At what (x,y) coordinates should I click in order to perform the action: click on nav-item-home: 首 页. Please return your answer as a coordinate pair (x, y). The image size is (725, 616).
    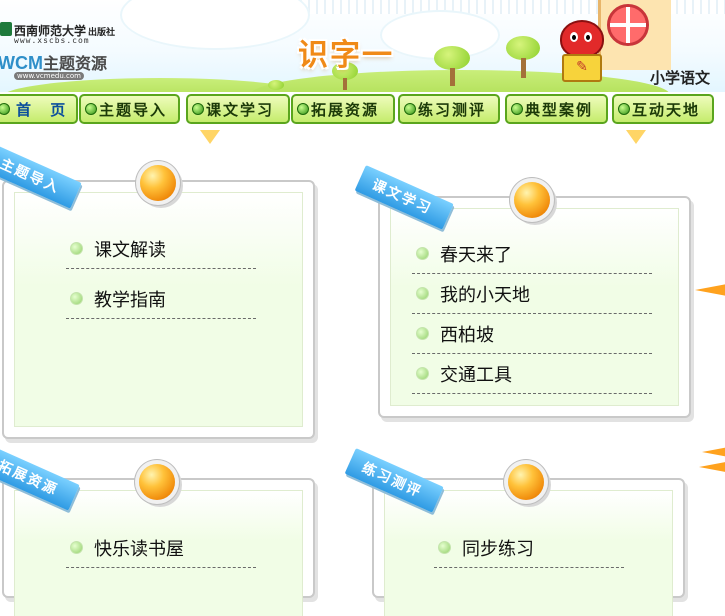
    Looking at the image, I should click on (39, 109).